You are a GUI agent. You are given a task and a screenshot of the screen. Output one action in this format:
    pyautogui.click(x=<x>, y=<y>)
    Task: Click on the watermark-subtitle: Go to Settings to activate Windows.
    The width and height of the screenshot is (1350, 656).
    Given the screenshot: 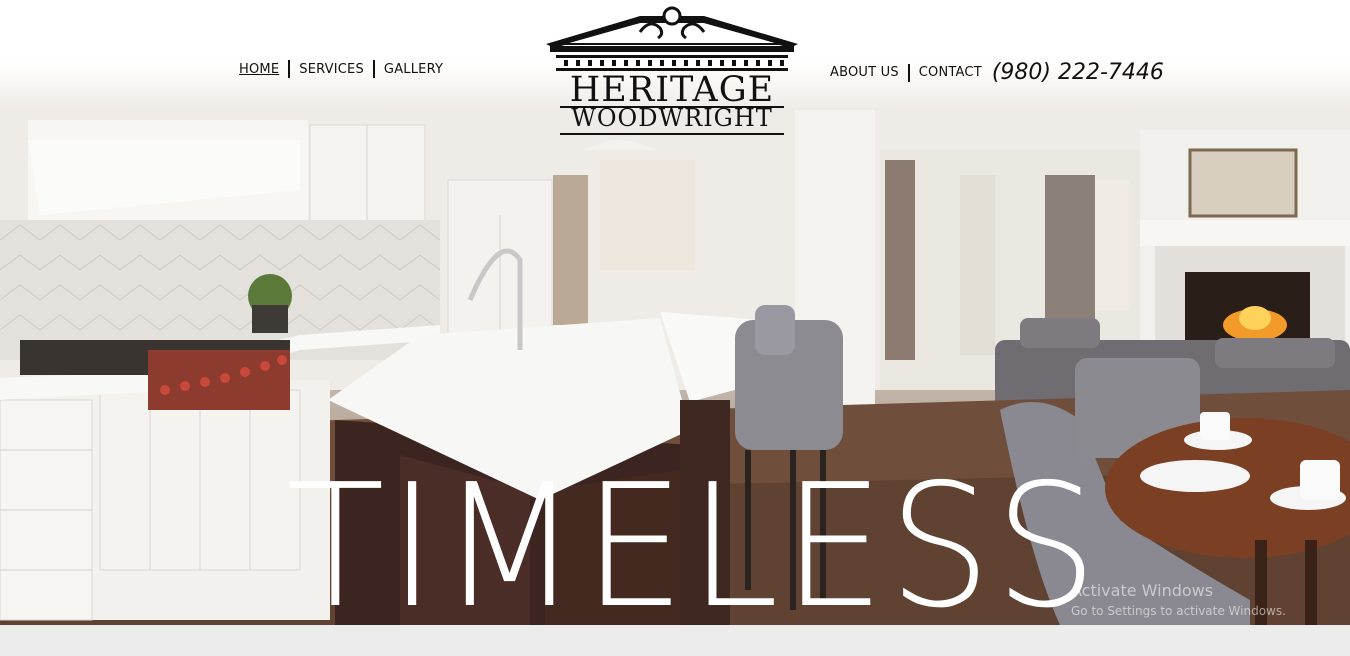 What is the action you would take?
    pyautogui.click(x=1178, y=611)
    